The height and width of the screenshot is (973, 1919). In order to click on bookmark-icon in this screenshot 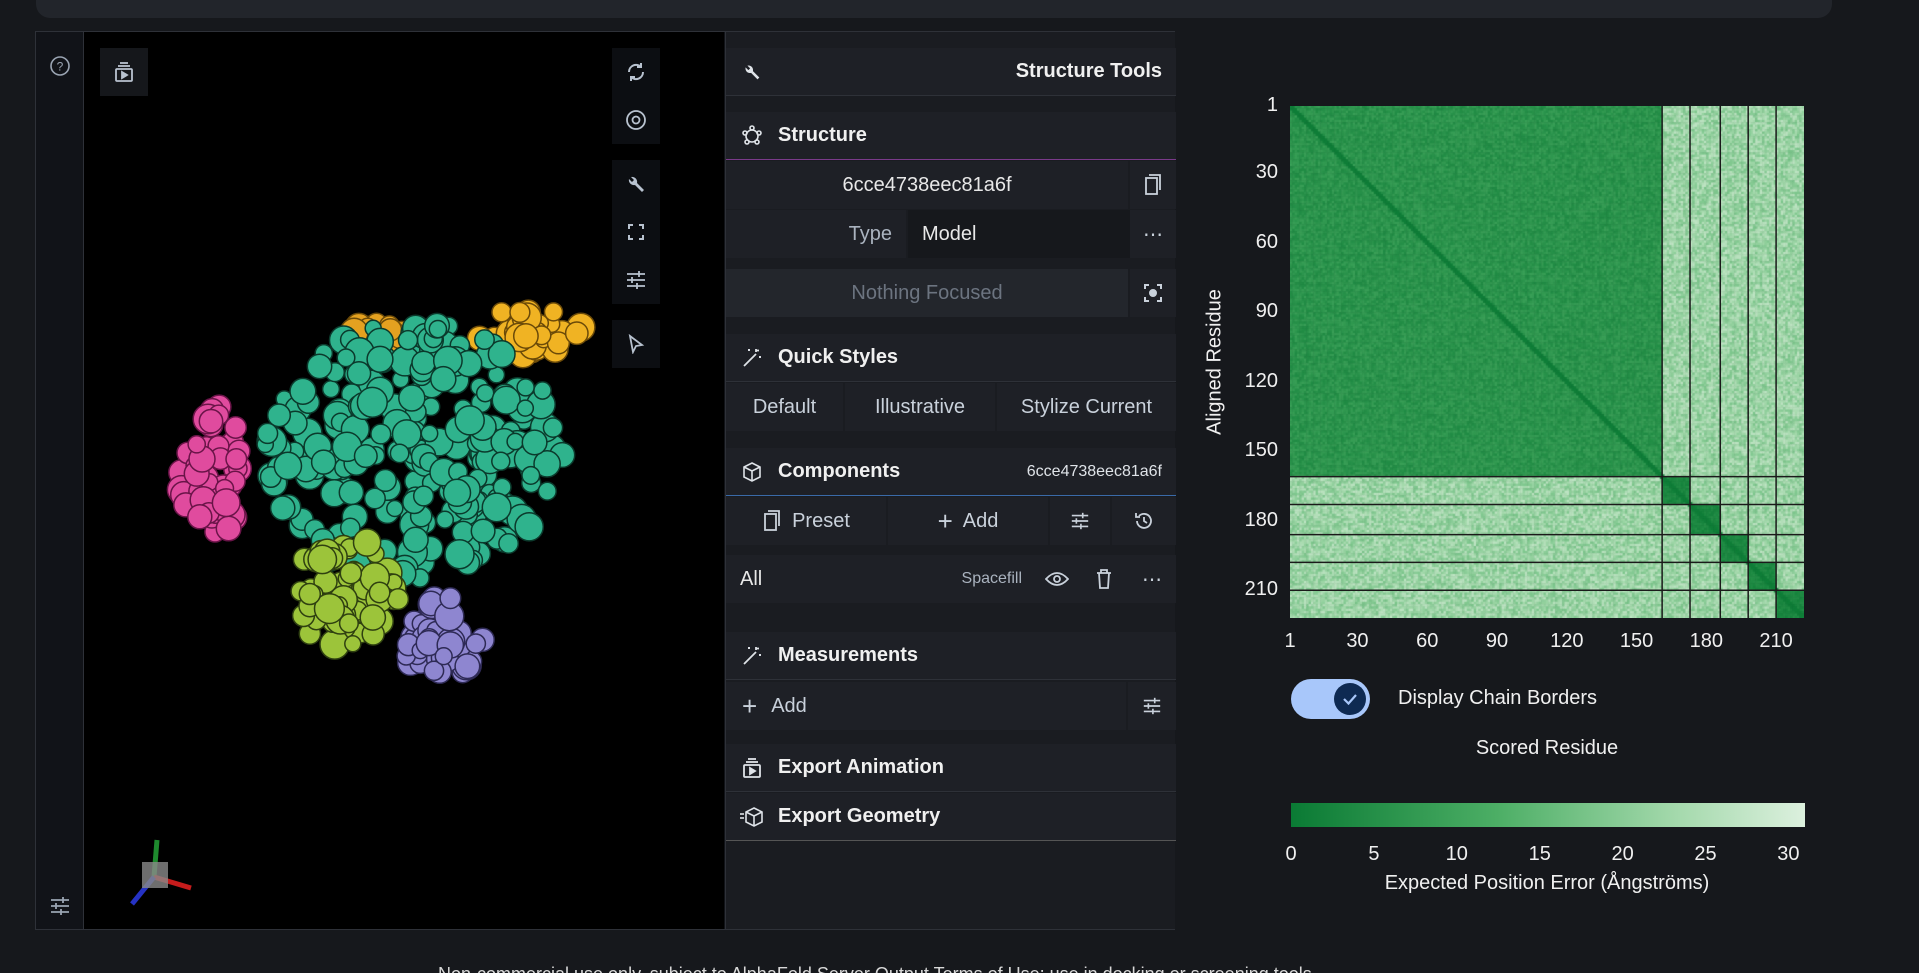, I will do `click(1153, 185)`.